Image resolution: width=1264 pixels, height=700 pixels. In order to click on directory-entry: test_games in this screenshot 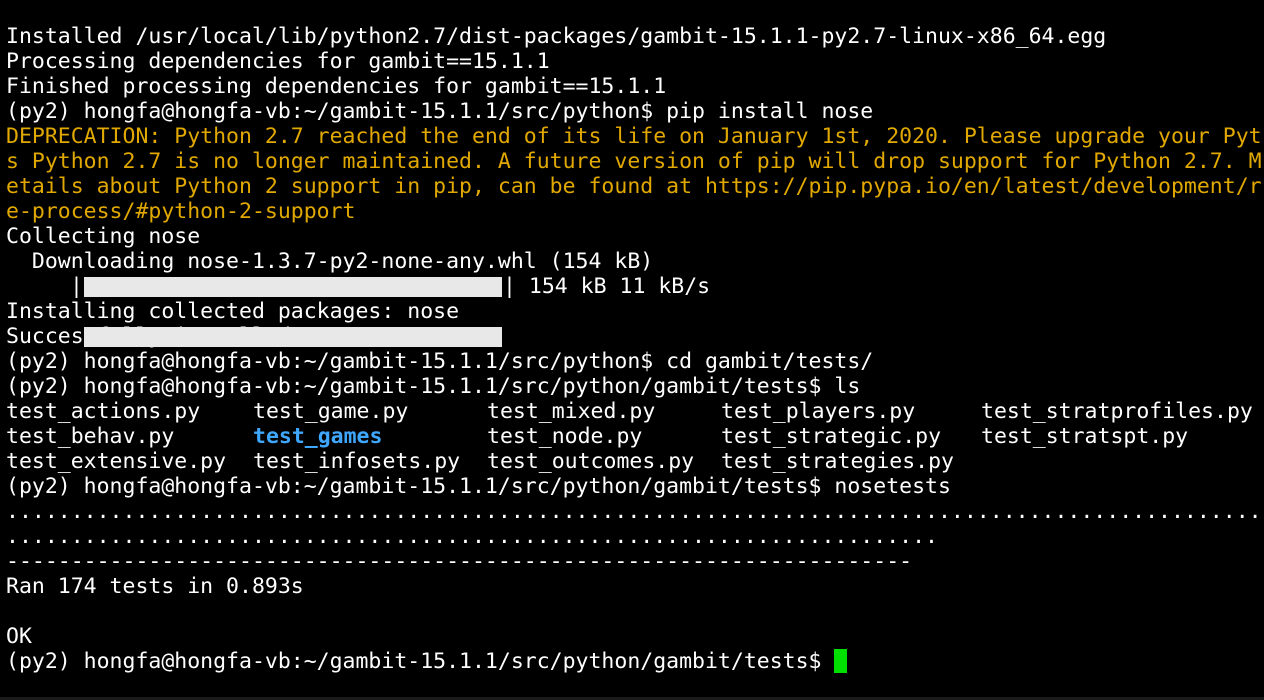, I will do `click(318, 436)`.